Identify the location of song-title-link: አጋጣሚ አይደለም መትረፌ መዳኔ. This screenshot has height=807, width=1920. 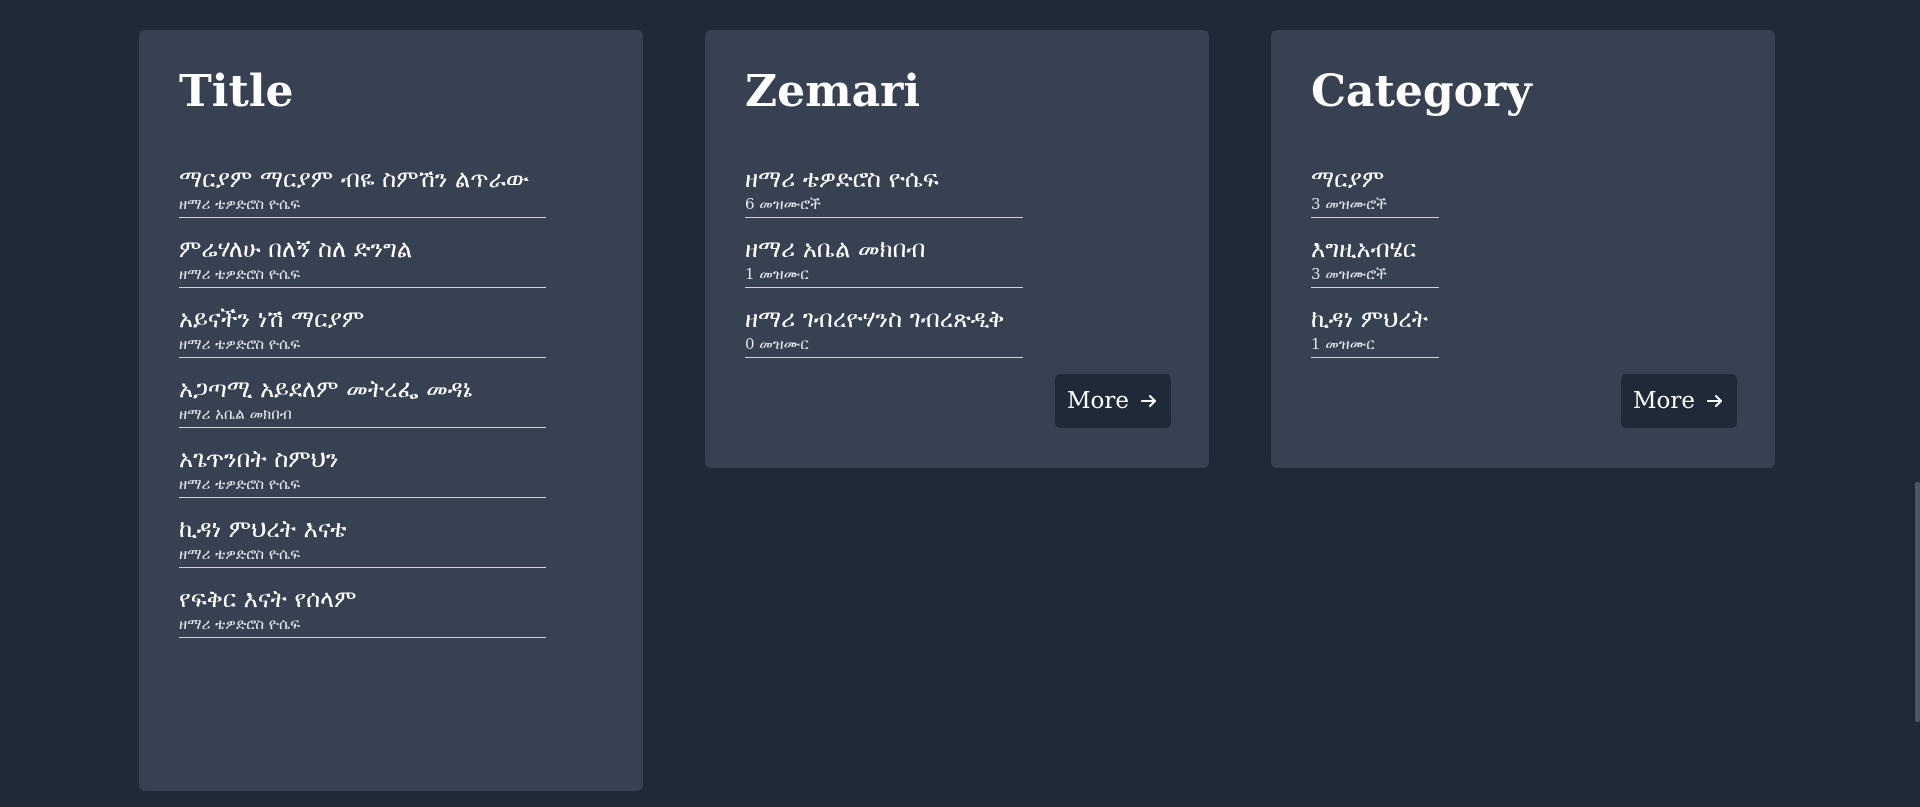
(362, 389).